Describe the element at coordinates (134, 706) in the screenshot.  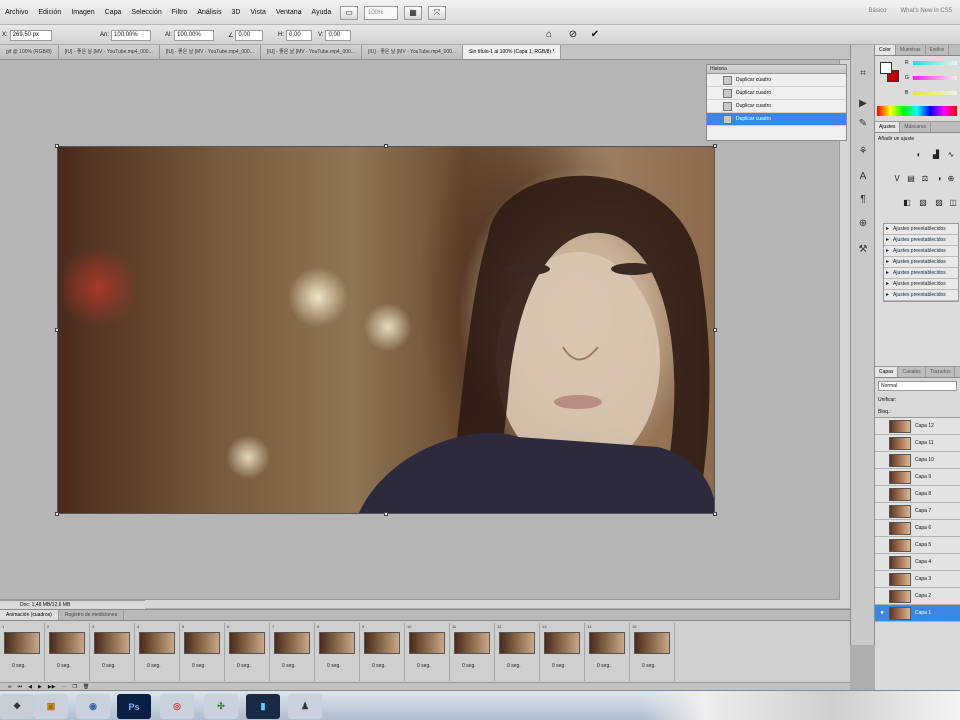
I see `photoshop-icon: Ps` at that location.